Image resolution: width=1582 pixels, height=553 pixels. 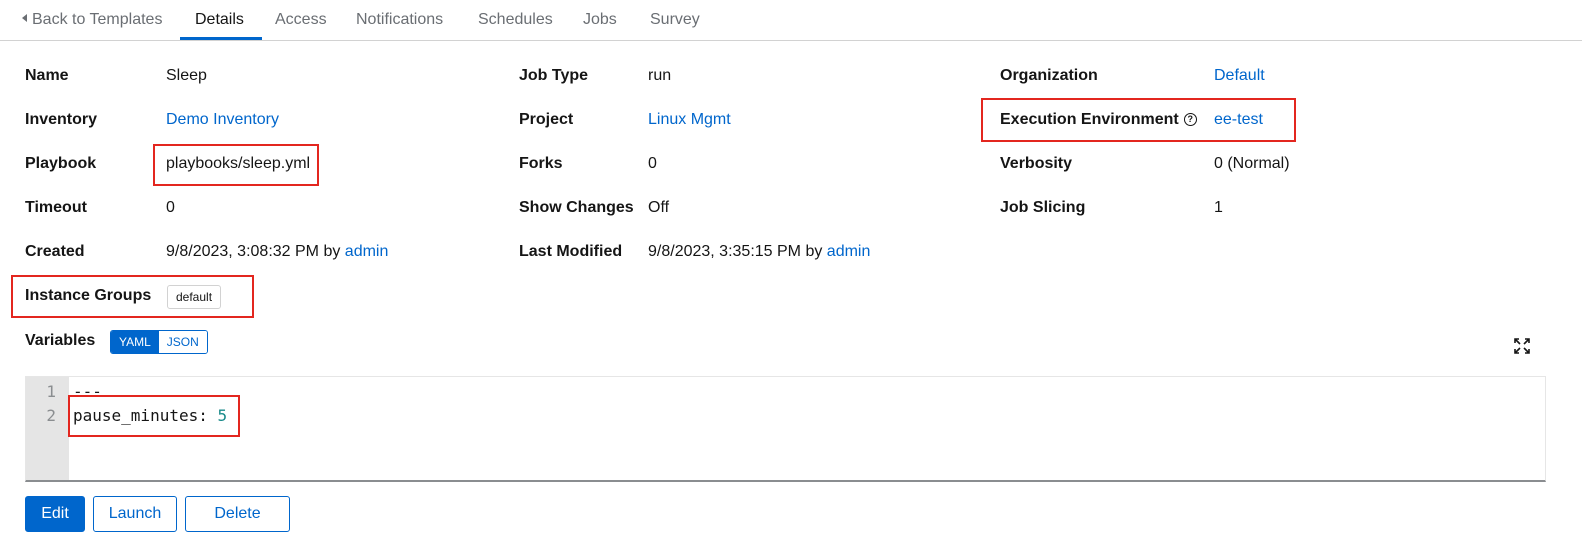 What do you see at coordinates (60, 340) in the screenshot?
I see `variables-label: Variables` at bounding box center [60, 340].